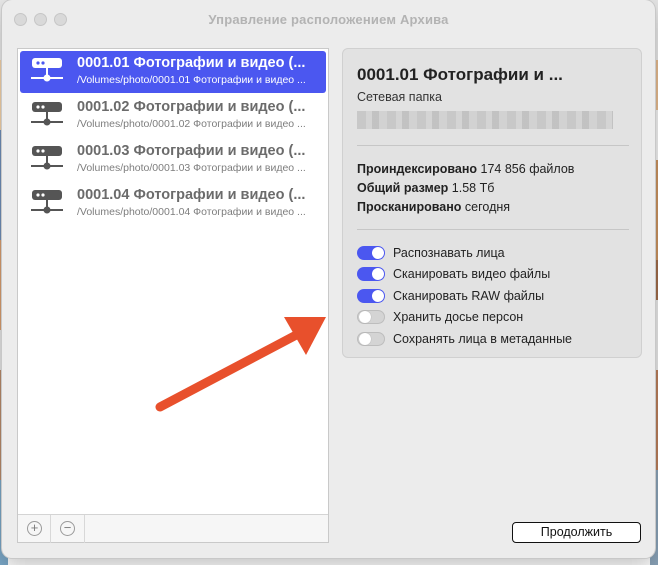 The width and height of the screenshot is (658, 565). Describe the element at coordinates (576, 532) in the screenshot. I see `continue-button: Продолжить` at that location.